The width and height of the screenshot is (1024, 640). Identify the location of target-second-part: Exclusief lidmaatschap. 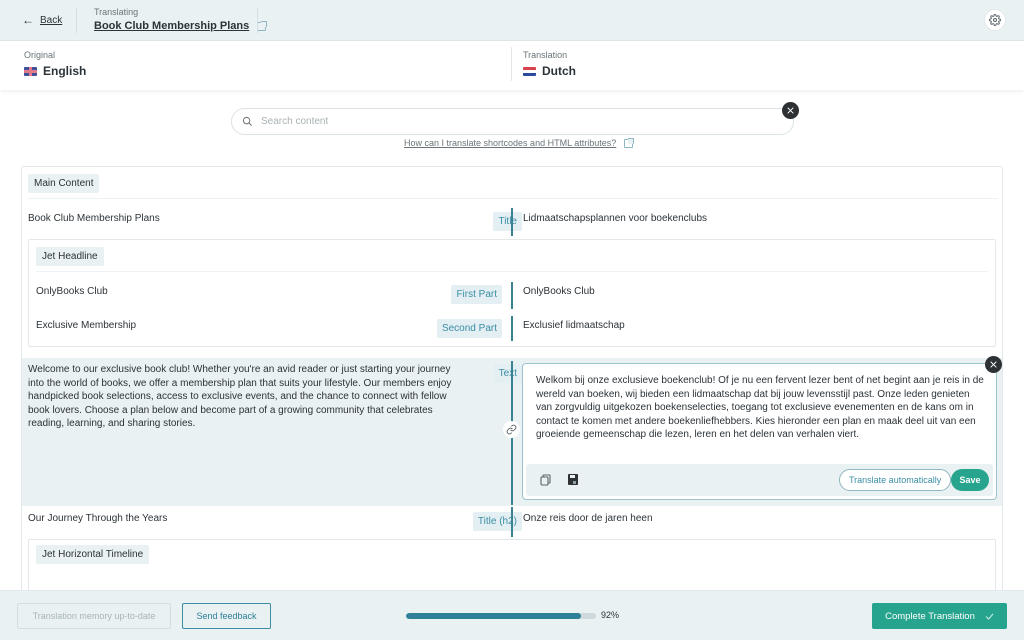
(574, 325).